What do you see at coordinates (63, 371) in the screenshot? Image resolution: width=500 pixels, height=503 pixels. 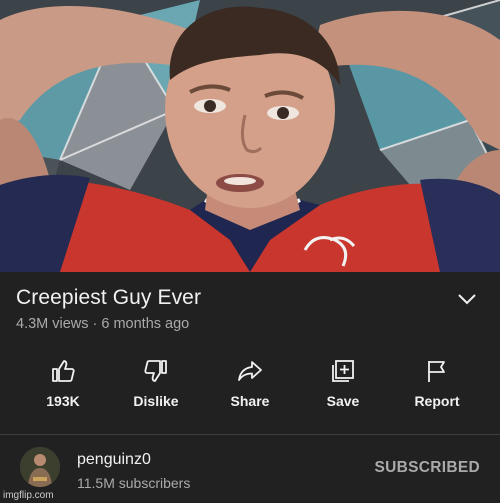 I see `thumbs-up-icon` at bounding box center [63, 371].